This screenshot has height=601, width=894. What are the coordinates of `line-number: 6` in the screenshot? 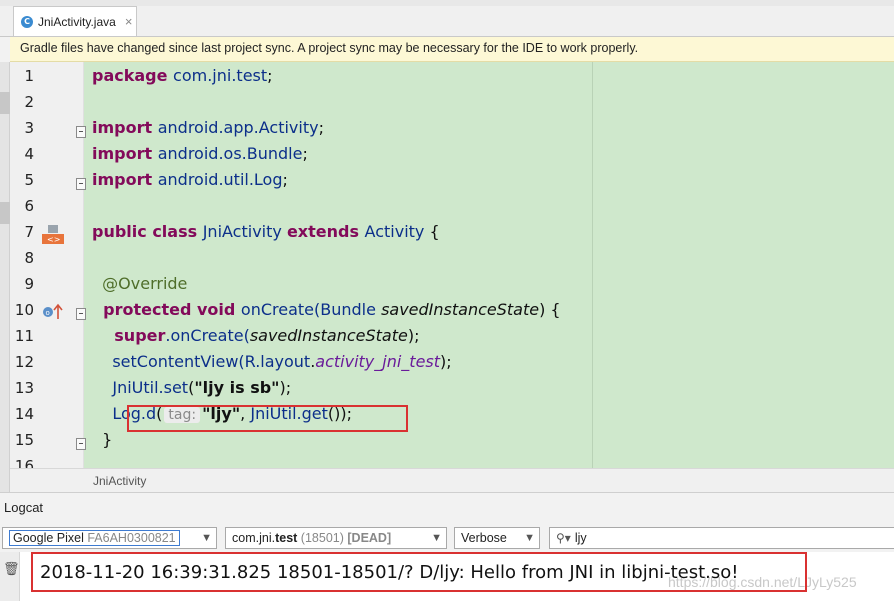 It's located at (29, 206).